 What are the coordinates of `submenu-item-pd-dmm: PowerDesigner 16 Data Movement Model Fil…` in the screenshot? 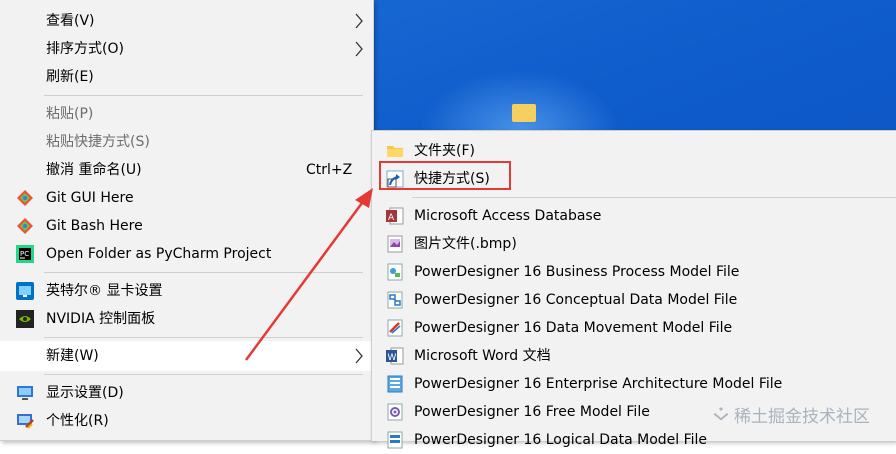 It's located at (634, 328).